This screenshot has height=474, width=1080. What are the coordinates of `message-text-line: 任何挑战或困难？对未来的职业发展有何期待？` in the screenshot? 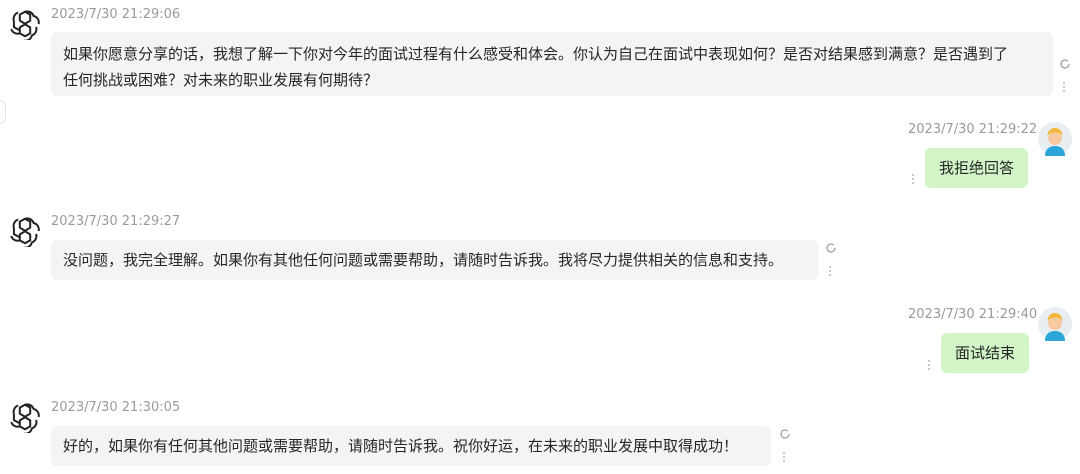 It's located at (221, 80).